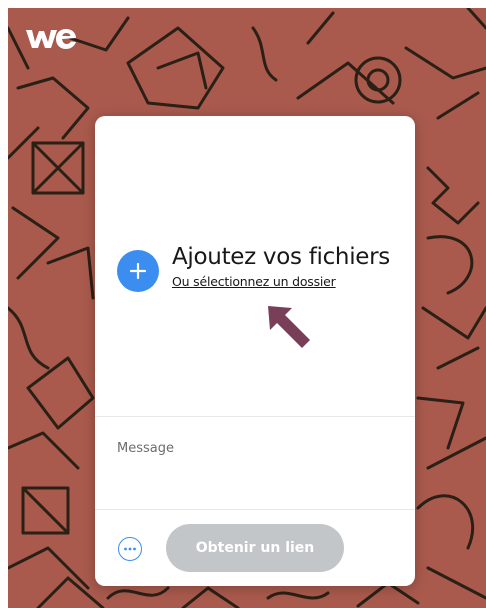 Image resolution: width=486 pixels, height=608 pixels. Describe the element at coordinates (254, 281) in the screenshot. I see `select-folder-link: Ou sélectionnez un dossier` at that location.